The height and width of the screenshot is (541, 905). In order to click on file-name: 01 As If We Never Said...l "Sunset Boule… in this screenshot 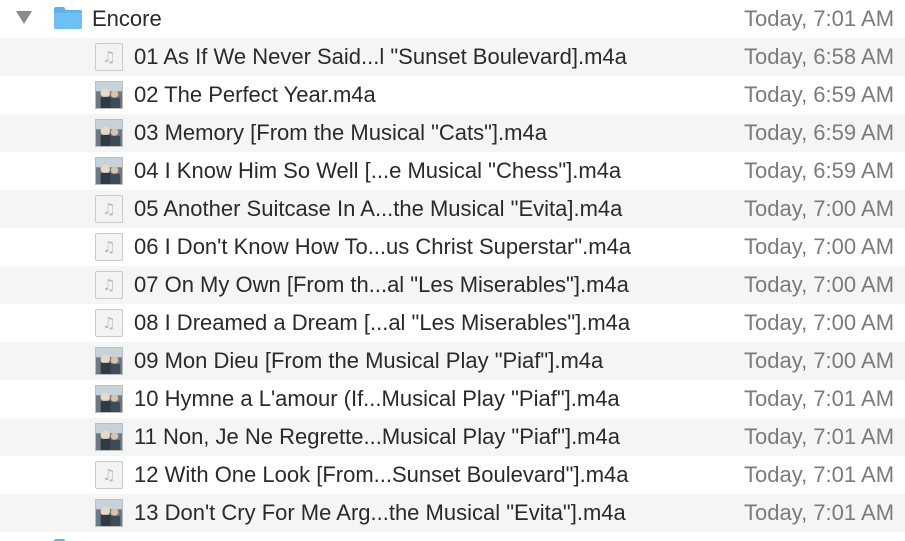, I will do `click(380, 56)`.